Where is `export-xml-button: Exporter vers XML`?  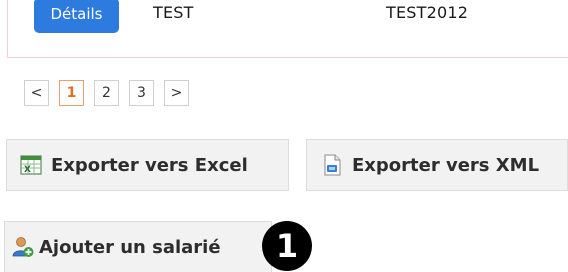
export-xml-button: Exporter vers XML is located at coordinates (437, 165).